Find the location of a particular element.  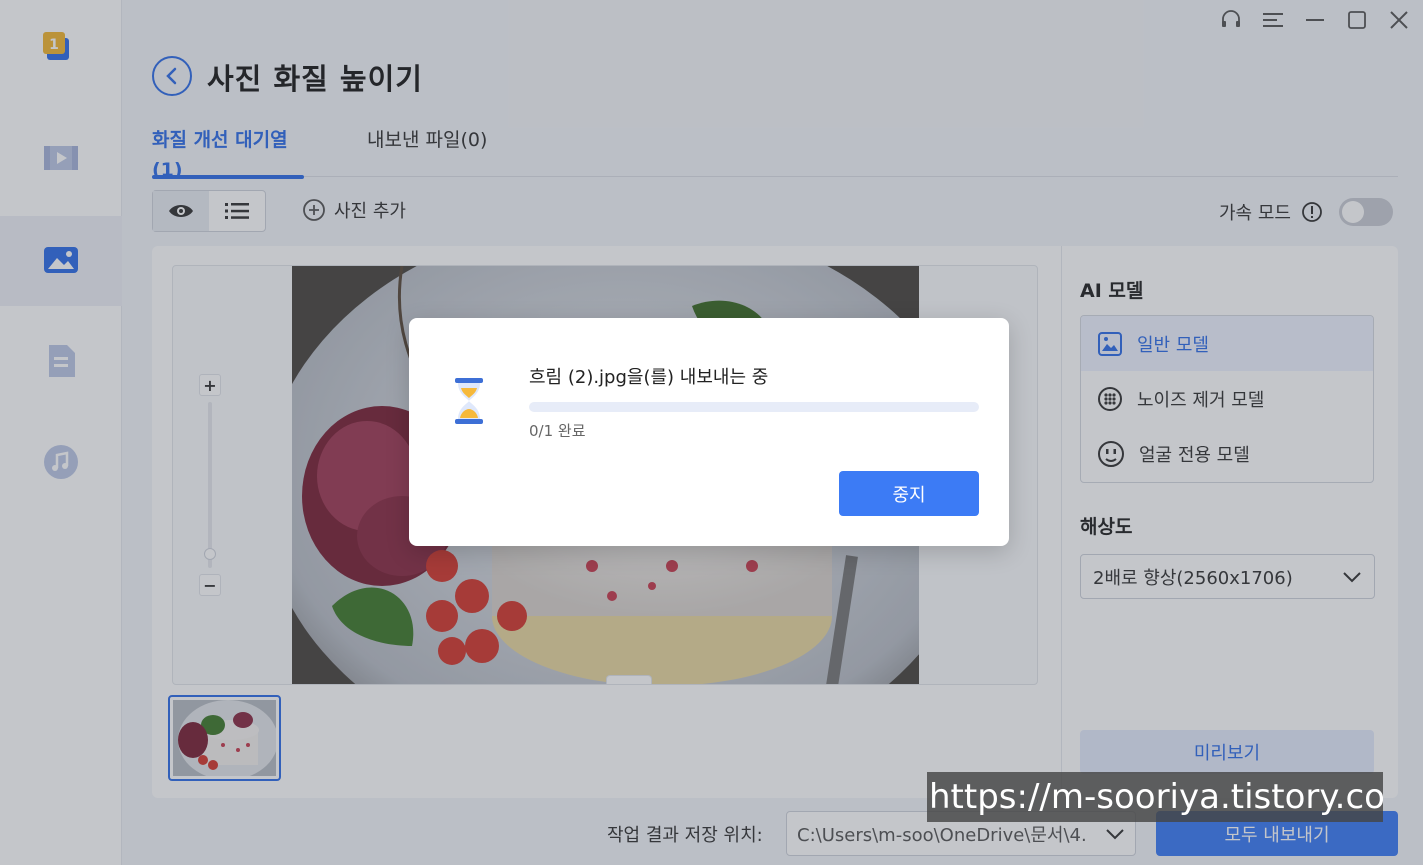

watermark-banner: https://m-sooriya.tistory.com is located at coordinates (1155, 797).